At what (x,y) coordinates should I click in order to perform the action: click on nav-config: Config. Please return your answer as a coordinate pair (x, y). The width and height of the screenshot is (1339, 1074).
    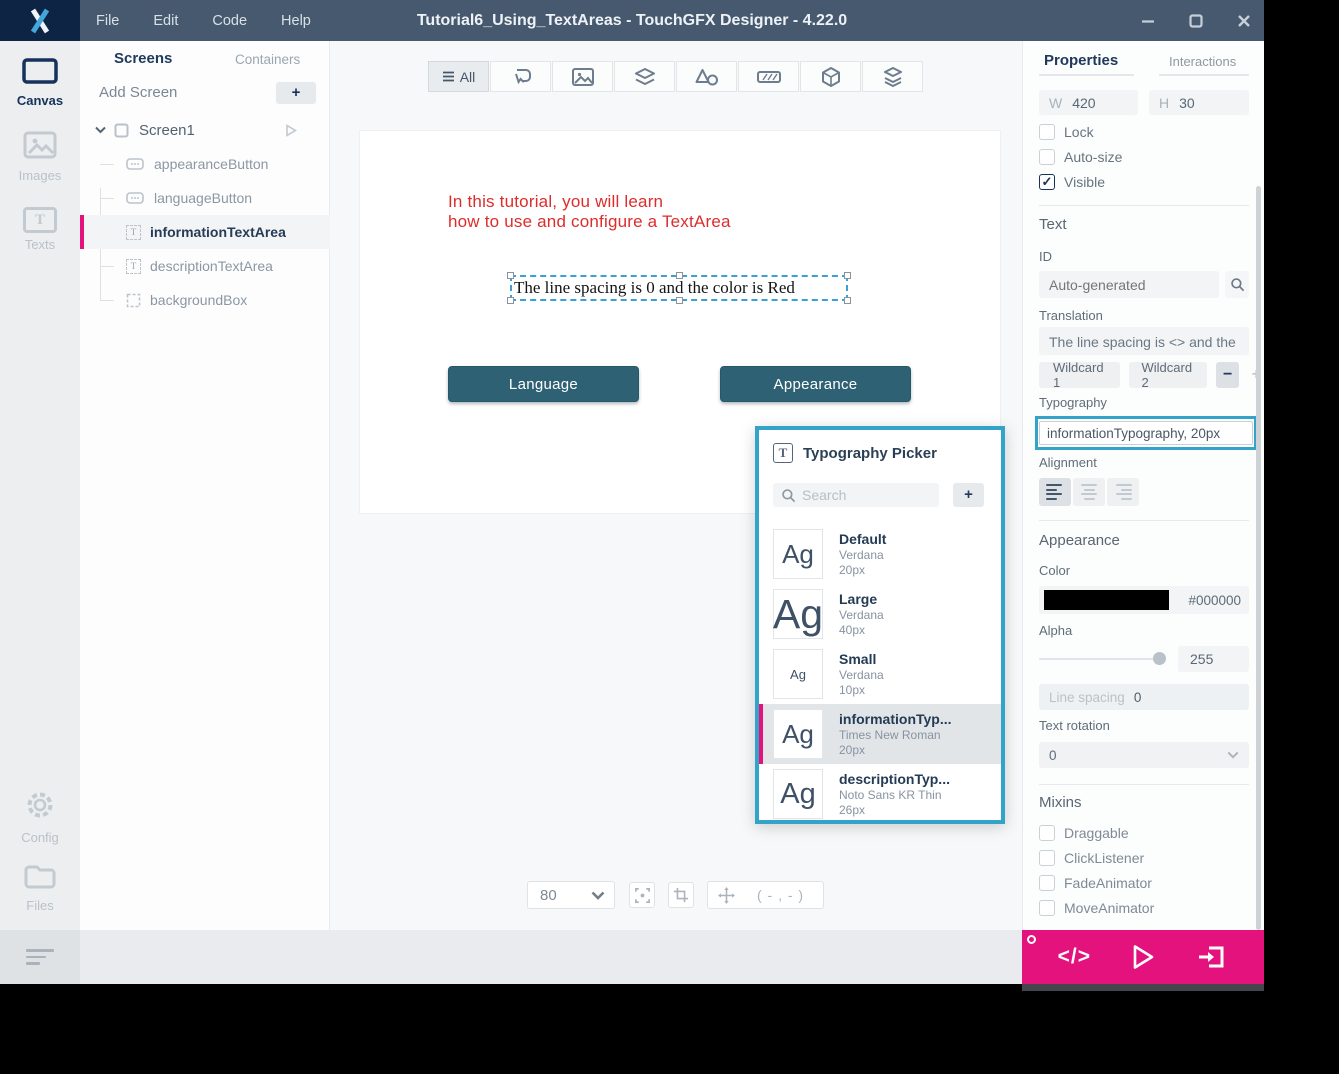
    Looking at the image, I should click on (40, 817).